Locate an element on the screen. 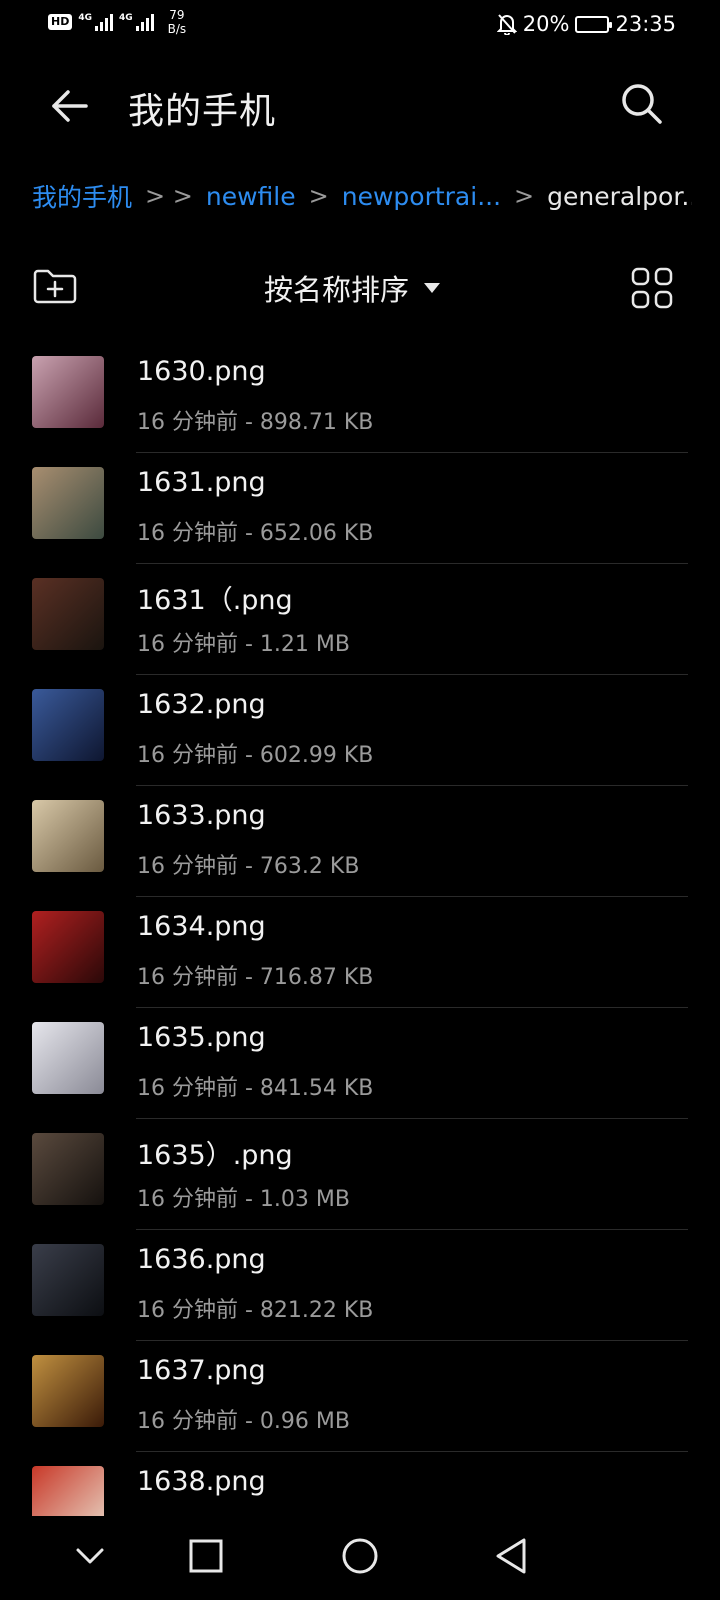 The width and height of the screenshot is (720, 1600). action-row: 按名称排序 is located at coordinates (360, 288).